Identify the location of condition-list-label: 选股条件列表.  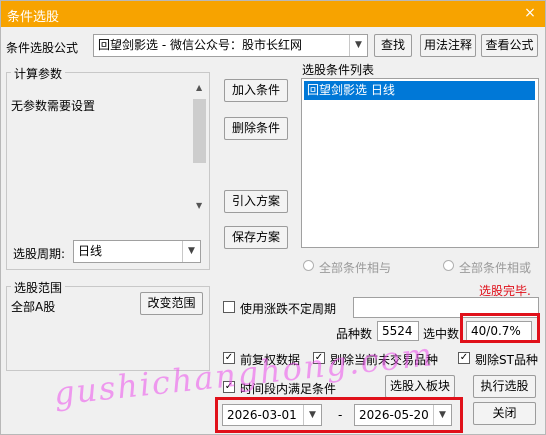
(338, 70).